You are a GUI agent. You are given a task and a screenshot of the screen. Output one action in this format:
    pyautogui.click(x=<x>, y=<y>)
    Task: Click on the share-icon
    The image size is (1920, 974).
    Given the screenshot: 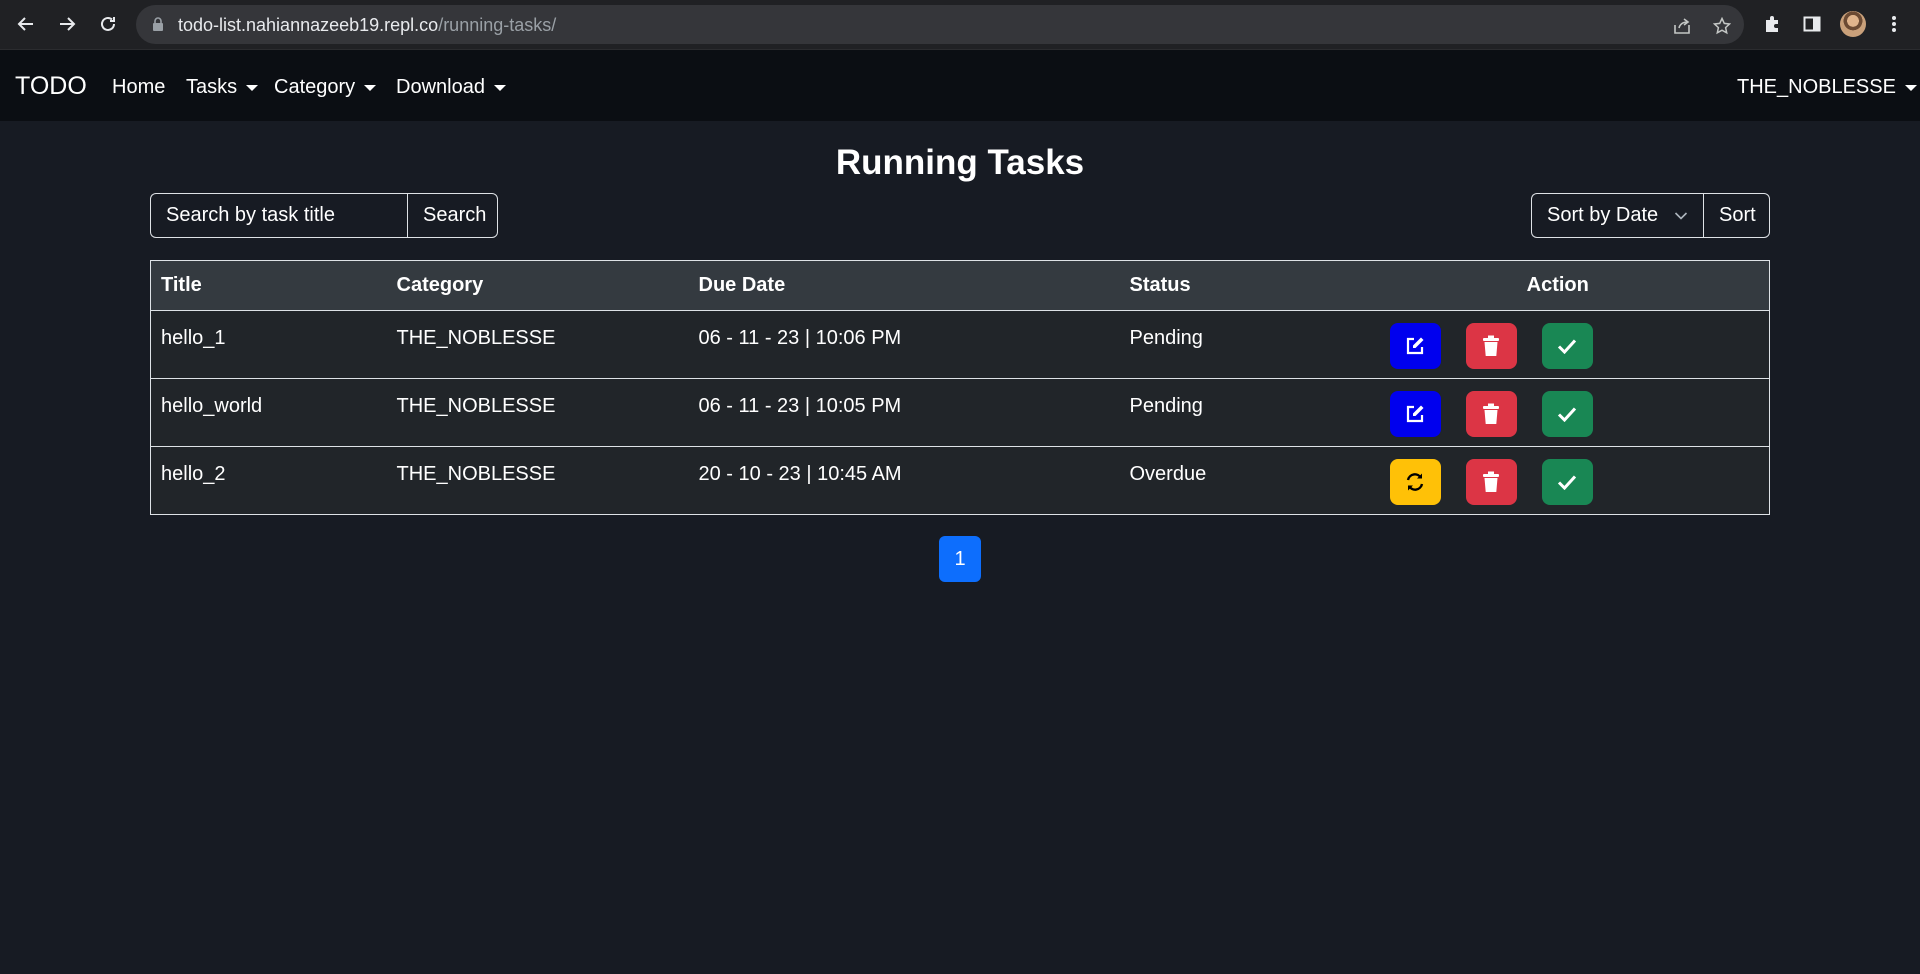 What is the action you would take?
    pyautogui.click(x=1682, y=26)
    